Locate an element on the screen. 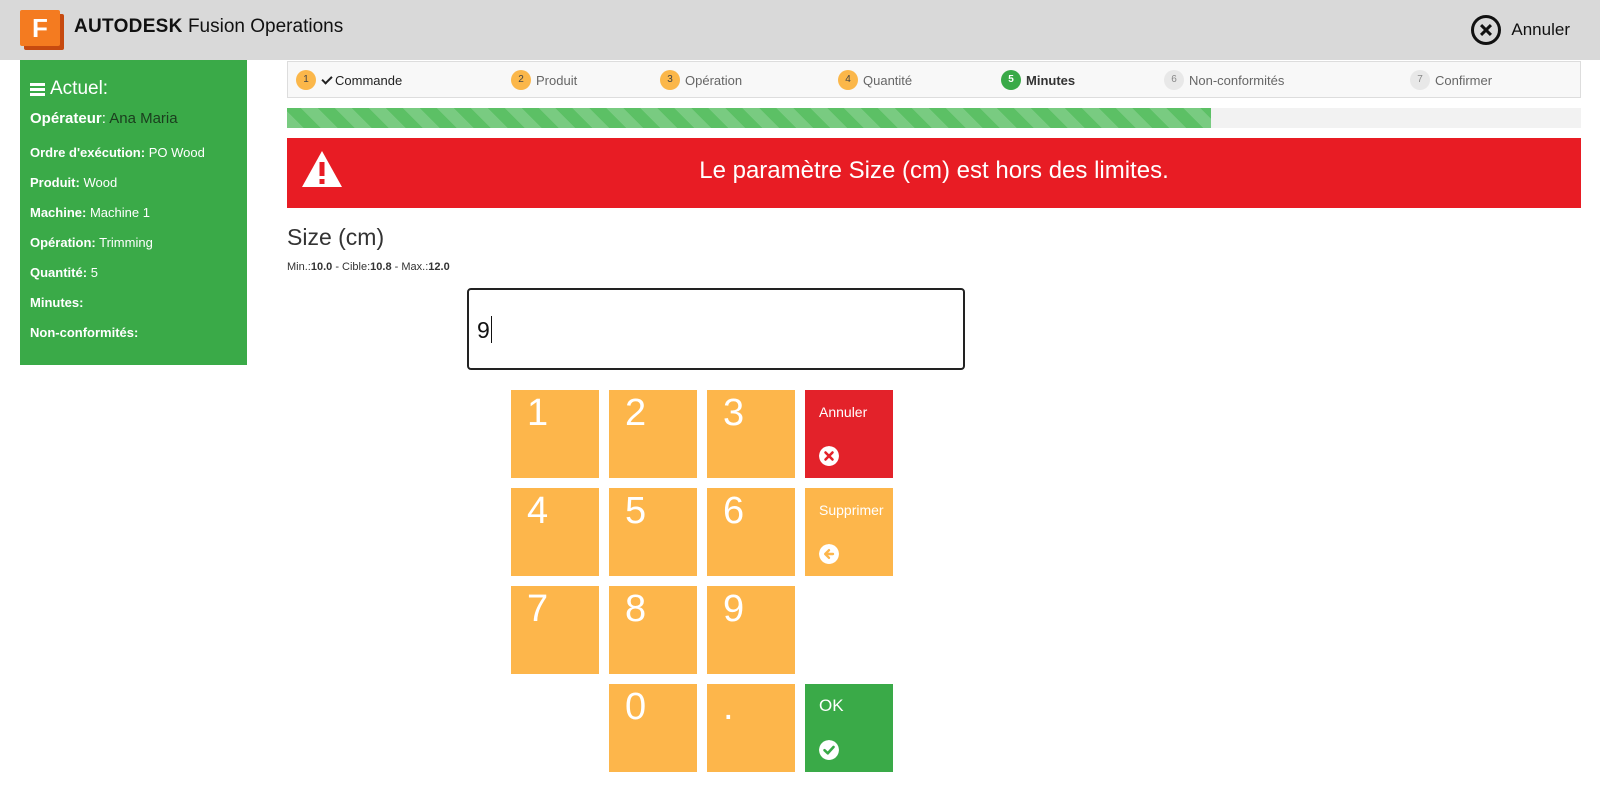  info-nonconformities: Non-conformités: is located at coordinates (133, 333).